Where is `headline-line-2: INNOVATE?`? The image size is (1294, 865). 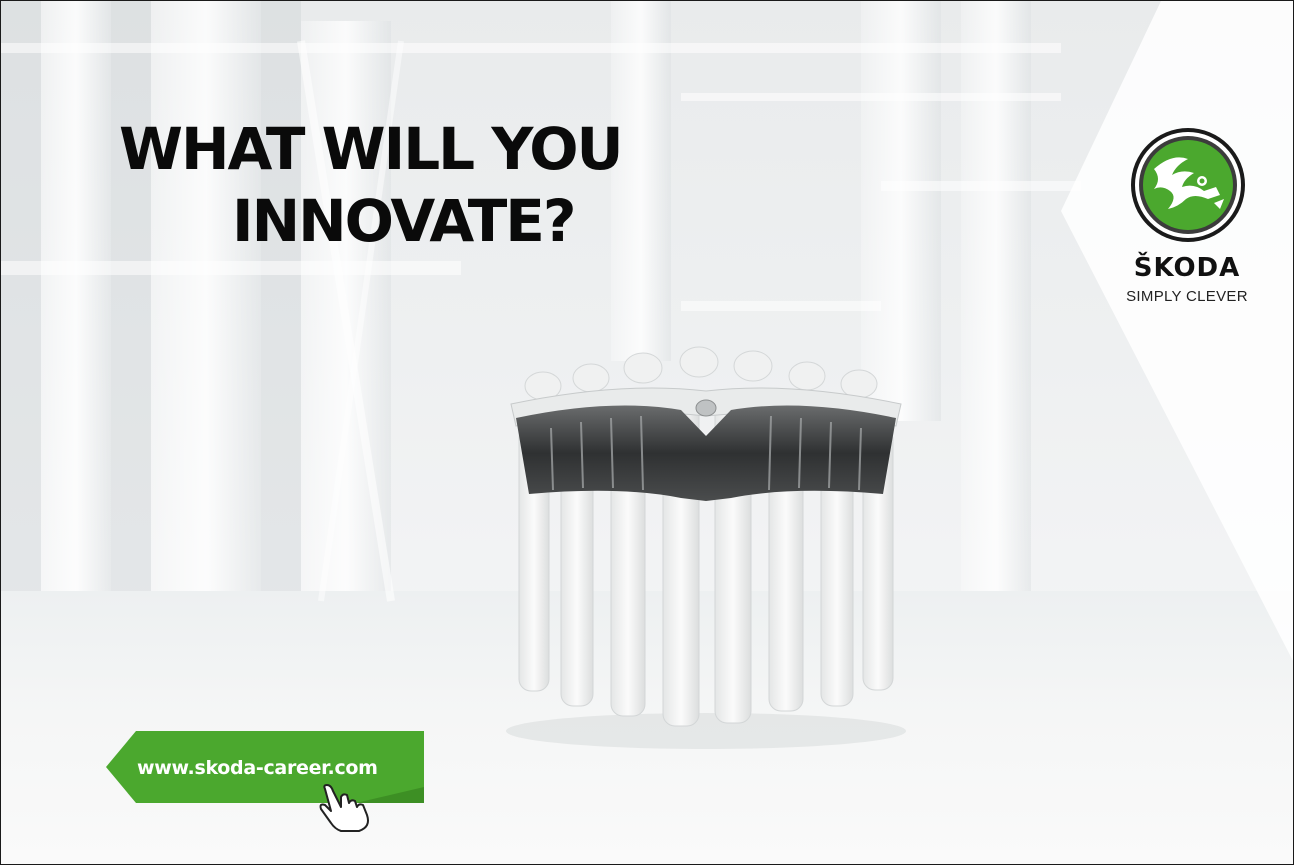 headline-line-2: INNOVATE? is located at coordinates (404, 221).